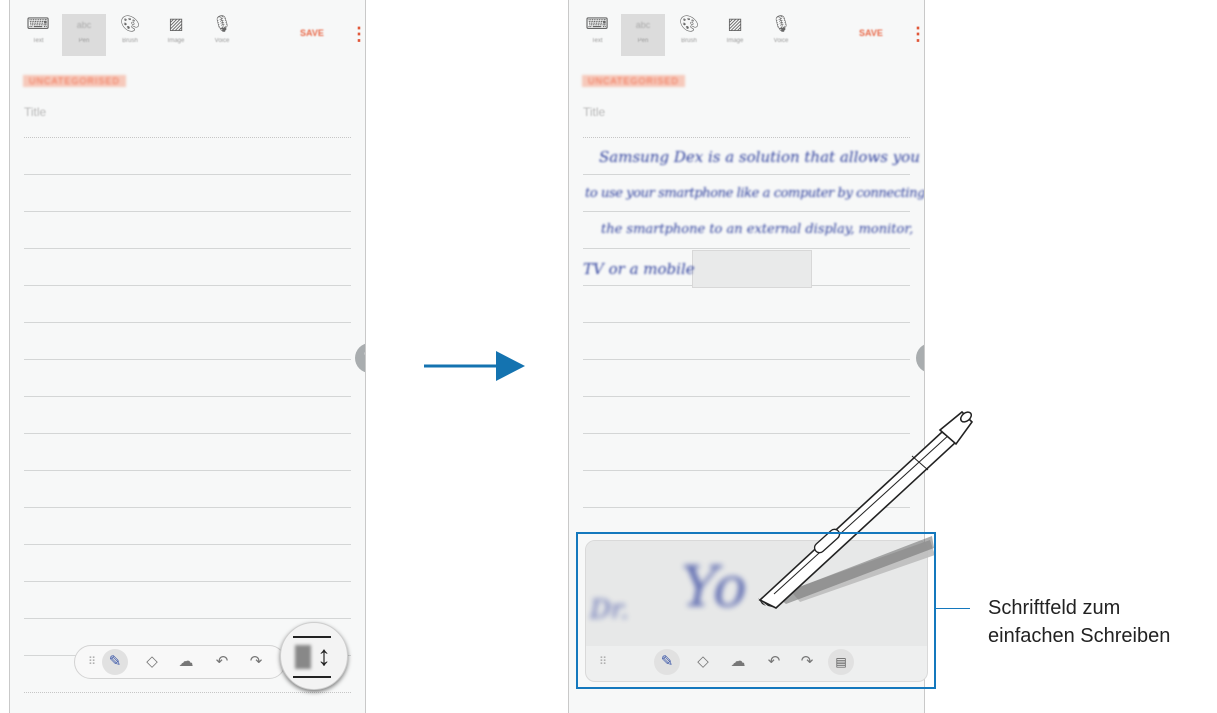 This screenshot has width=1217, height=713. What do you see at coordinates (756, 610) in the screenshot?
I see `writing-pad-highlight` at bounding box center [756, 610].